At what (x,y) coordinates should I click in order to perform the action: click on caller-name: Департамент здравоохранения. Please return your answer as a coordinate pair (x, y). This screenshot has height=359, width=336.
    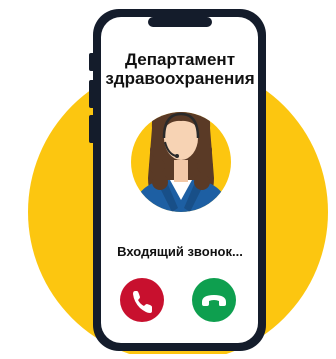
    Looking at the image, I should click on (180, 69).